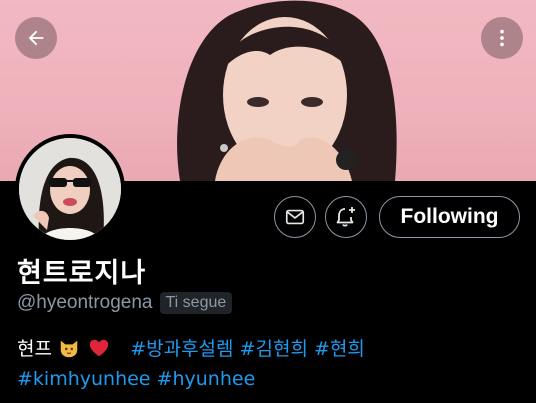  I want to click on hashtag-link: #방과후설렘, so click(181, 349).